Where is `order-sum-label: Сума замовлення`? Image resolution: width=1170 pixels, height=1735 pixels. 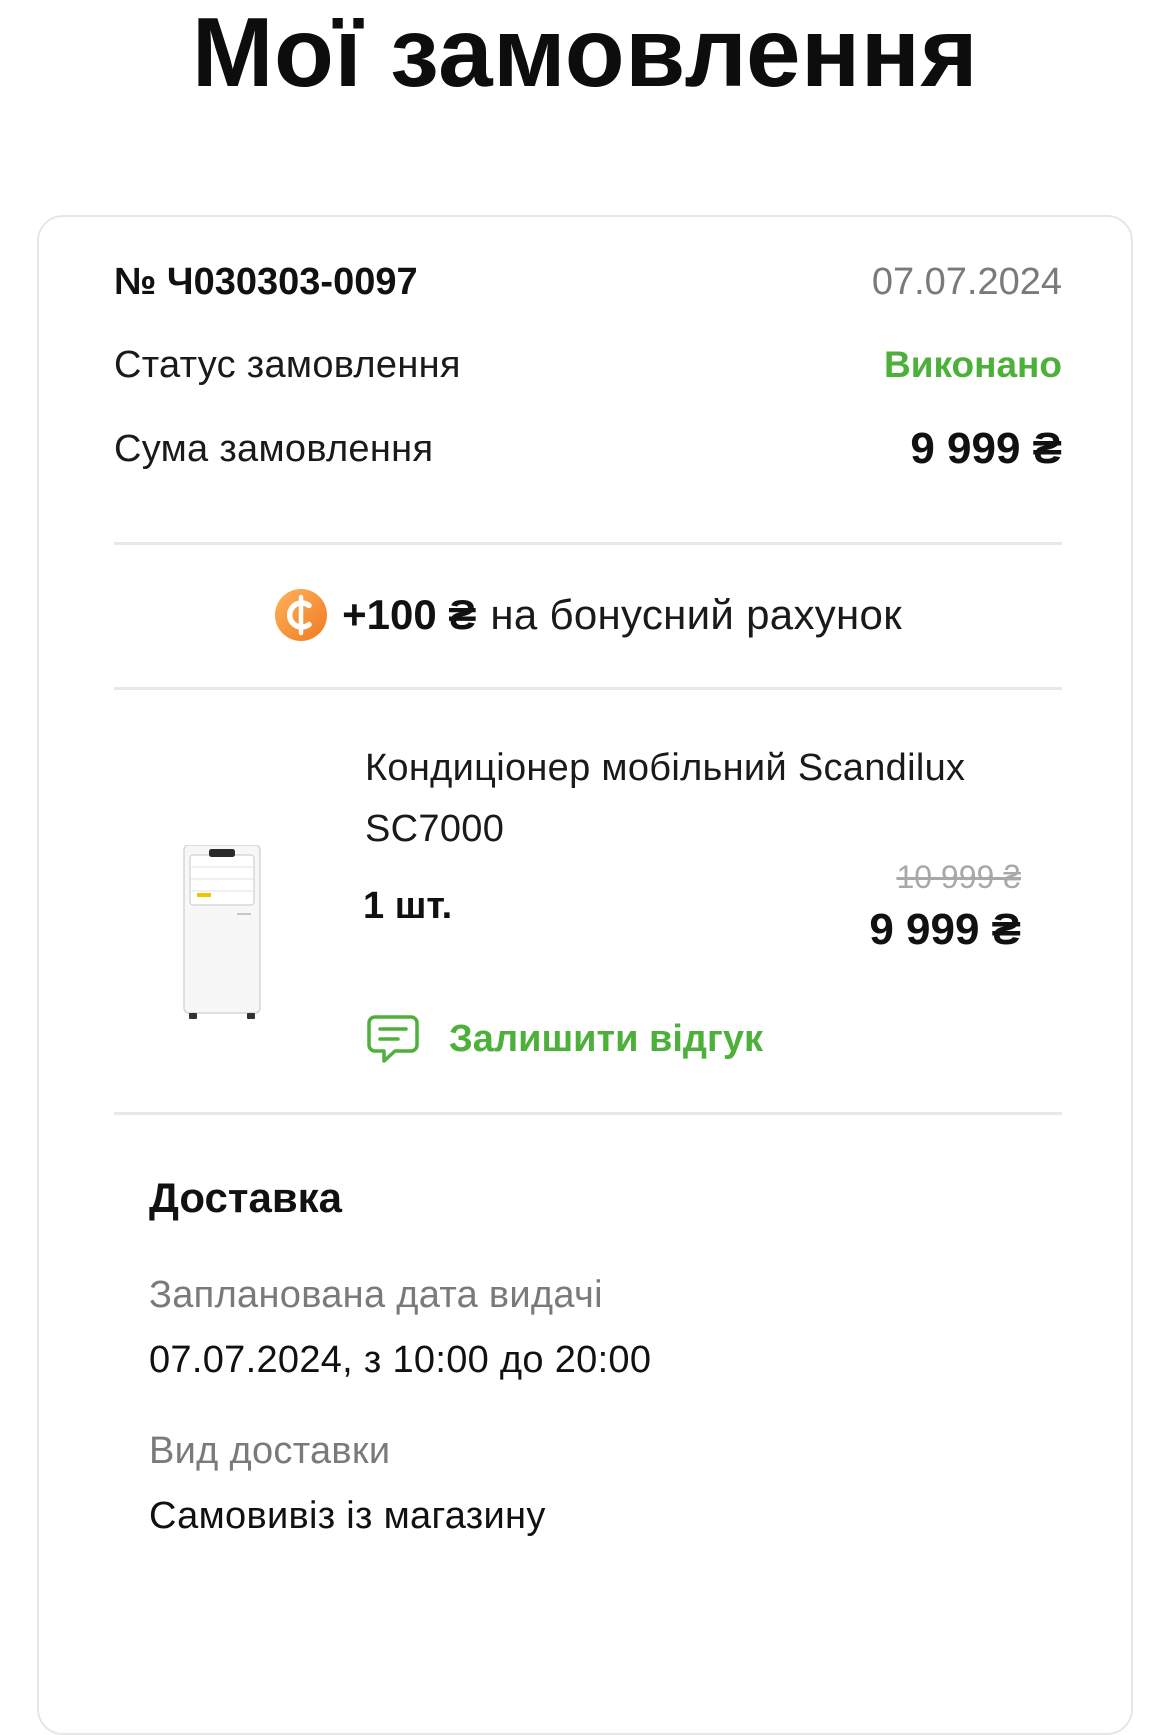
order-sum-label: Сума замовлення is located at coordinates (274, 448).